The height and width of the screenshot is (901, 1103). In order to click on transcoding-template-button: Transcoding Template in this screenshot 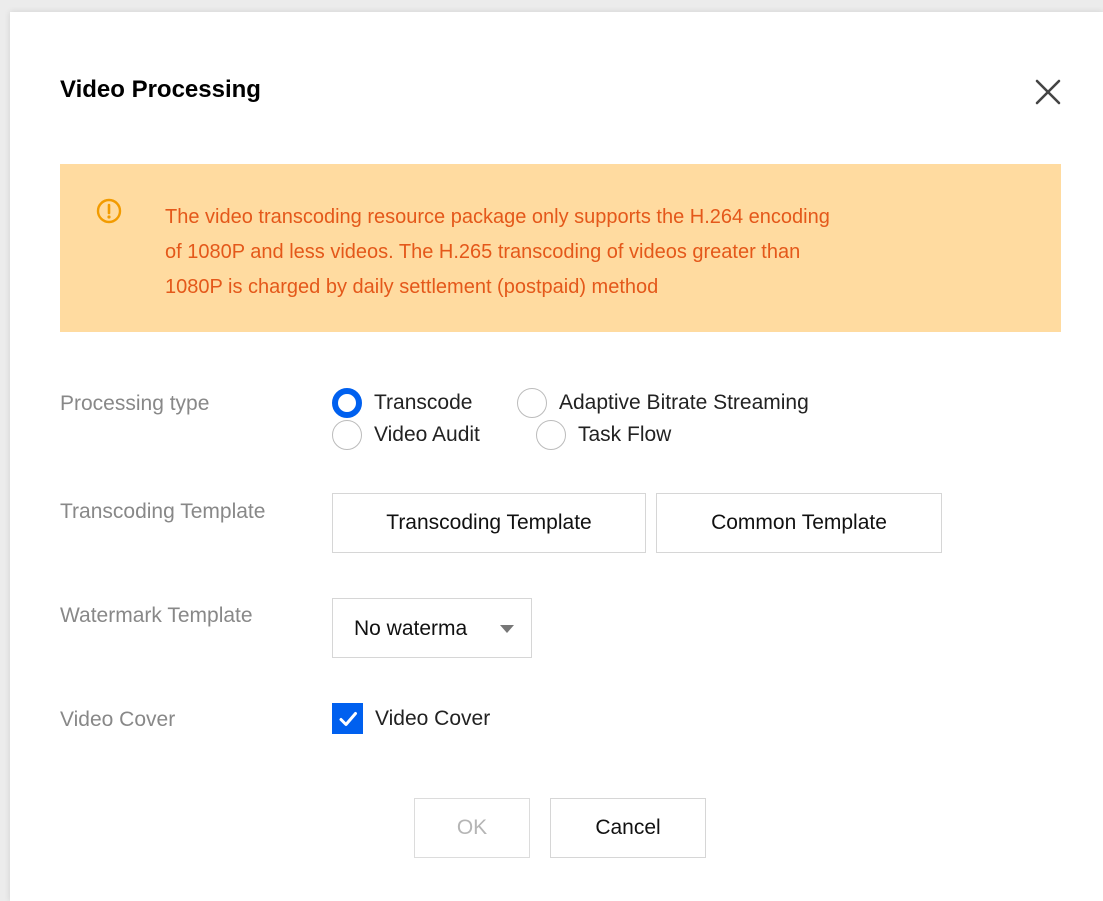, I will do `click(489, 523)`.